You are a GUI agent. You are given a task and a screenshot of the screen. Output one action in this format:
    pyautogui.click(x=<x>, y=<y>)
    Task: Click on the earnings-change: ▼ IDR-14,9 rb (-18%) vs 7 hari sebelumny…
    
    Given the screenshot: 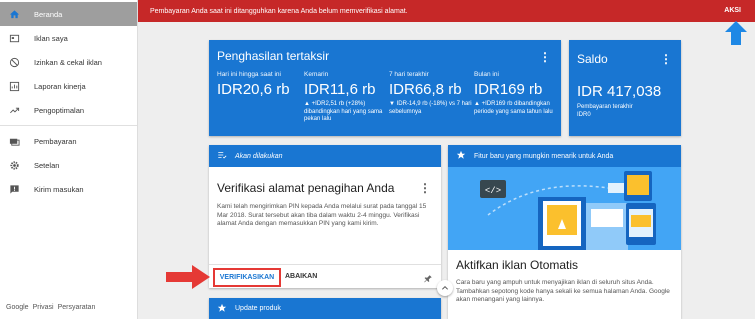 What is the action you would take?
    pyautogui.click(x=430, y=108)
    